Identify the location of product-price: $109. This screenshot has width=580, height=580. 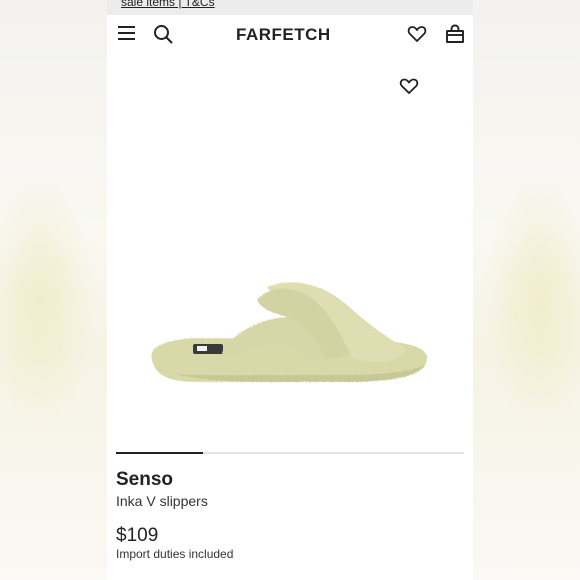
(137, 535).